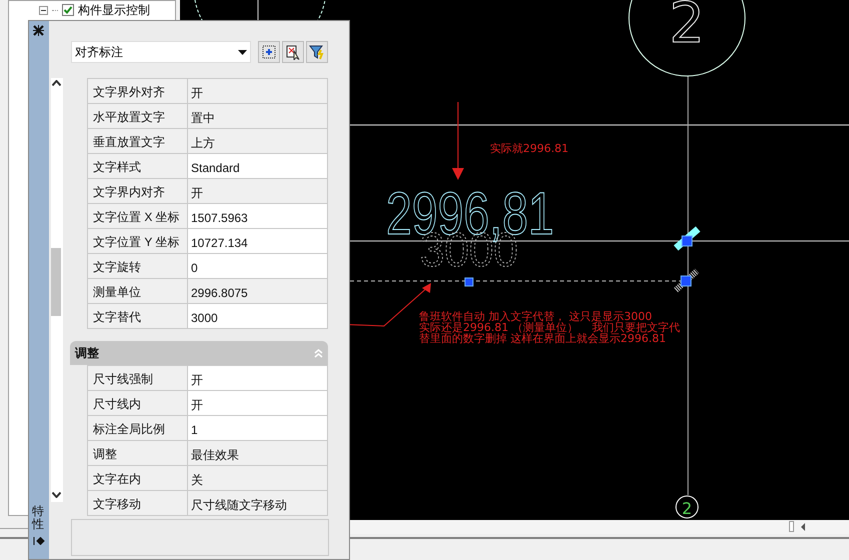 Image resolution: width=849 pixels, height=560 pixels. What do you see at coordinates (138, 403) in the screenshot?
I see `property-label: 尺寸线内` at bounding box center [138, 403].